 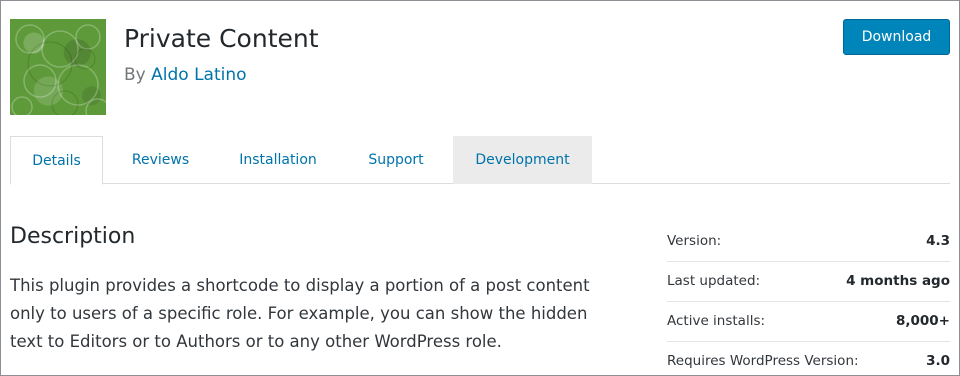 I want to click on download-button: Download, so click(x=896, y=37).